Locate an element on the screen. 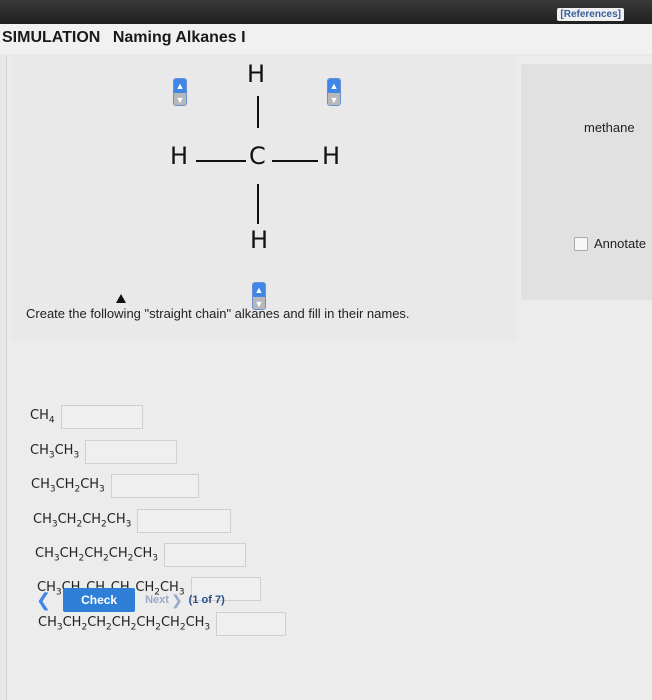 This screenshot has width=652, height=700. formula-label: CH3CH2CH3 is located at coordinates (68, 486).